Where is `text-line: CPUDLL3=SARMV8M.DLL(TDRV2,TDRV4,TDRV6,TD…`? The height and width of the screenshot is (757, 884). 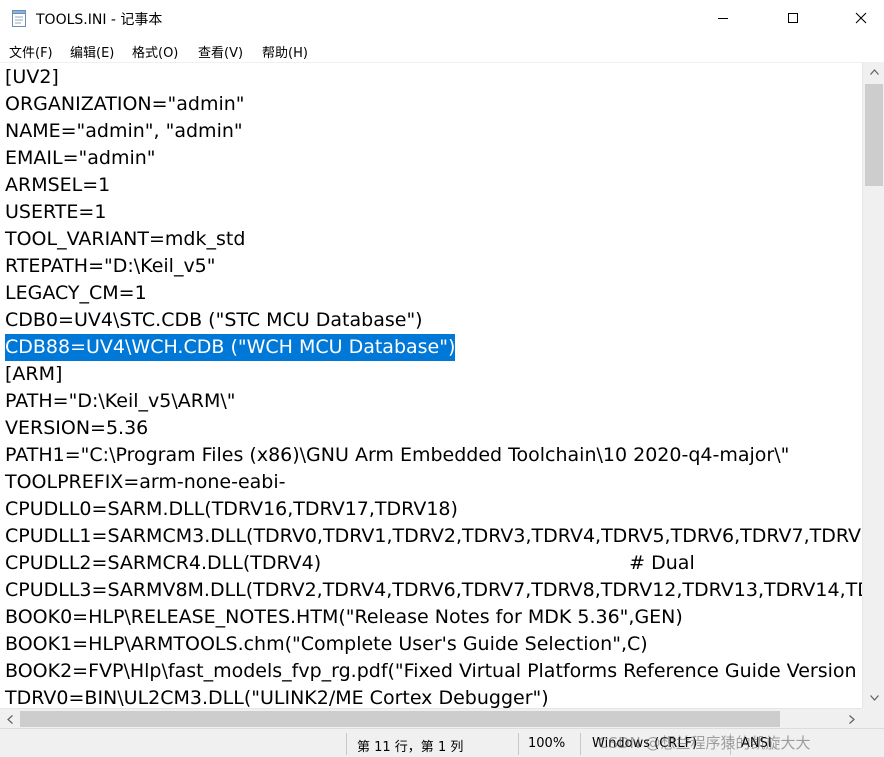
text-line: CPUDLL3=SARMV8M.DLL(TDRV2,TDRV4,TDRV6,TD… is located at coordinates (433, 590).